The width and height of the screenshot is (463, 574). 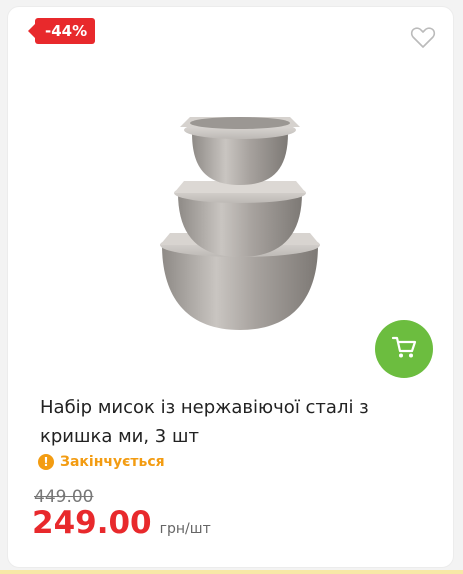 What do you see at coordinates (64, 497) in the screenshot?
I see `old-price: 449.00` at bounding box center [64, 497].